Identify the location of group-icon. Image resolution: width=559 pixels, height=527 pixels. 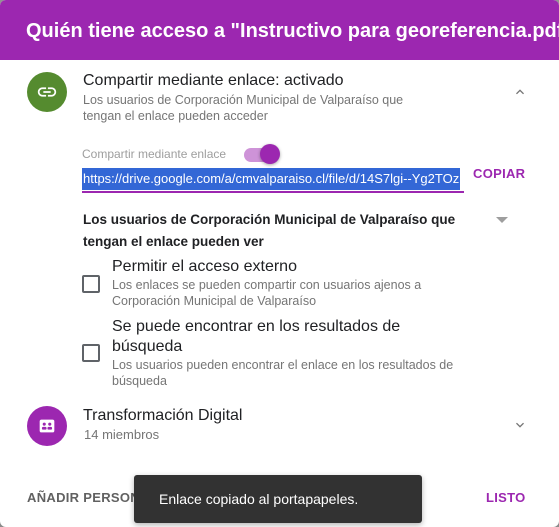
(47, 426).